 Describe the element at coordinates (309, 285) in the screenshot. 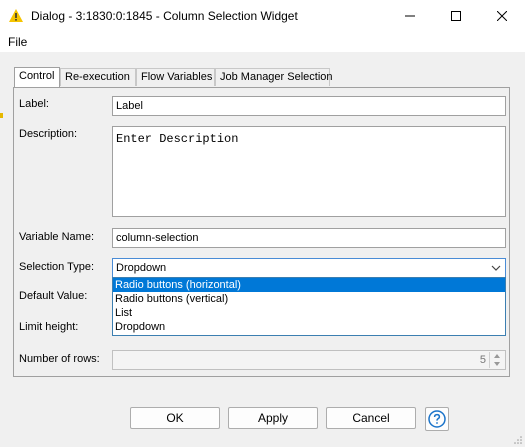

I see `option-radio-horizontal: Radio buttons (horizontal)` at that location.